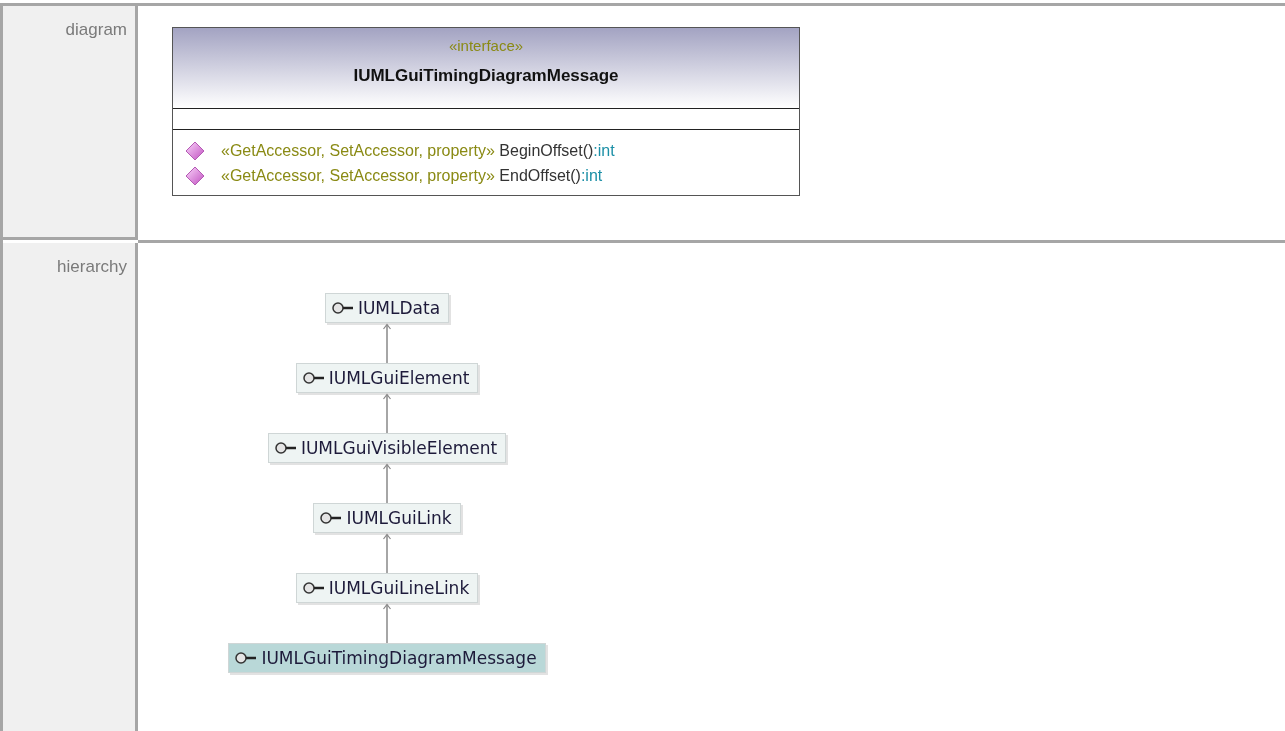 The height and width of the screenshot is (731, 1285). I want to click on class-member: «GetAccessor, SetAccessor, property» EndOffset():int, so click(412, 176).